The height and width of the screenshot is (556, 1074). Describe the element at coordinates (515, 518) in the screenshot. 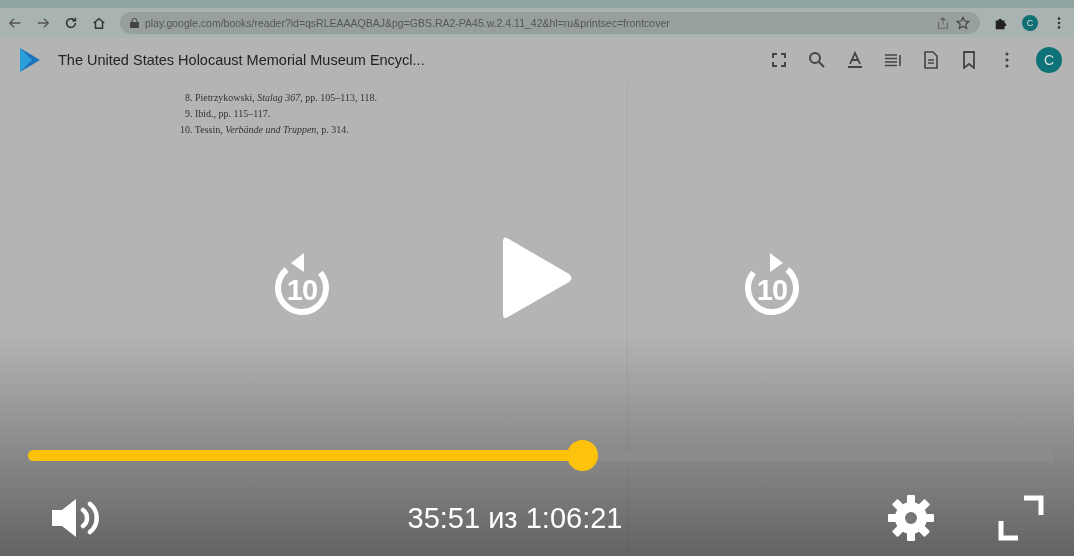

I see `playback-time: 35:51 из 1:06:21` at that location.